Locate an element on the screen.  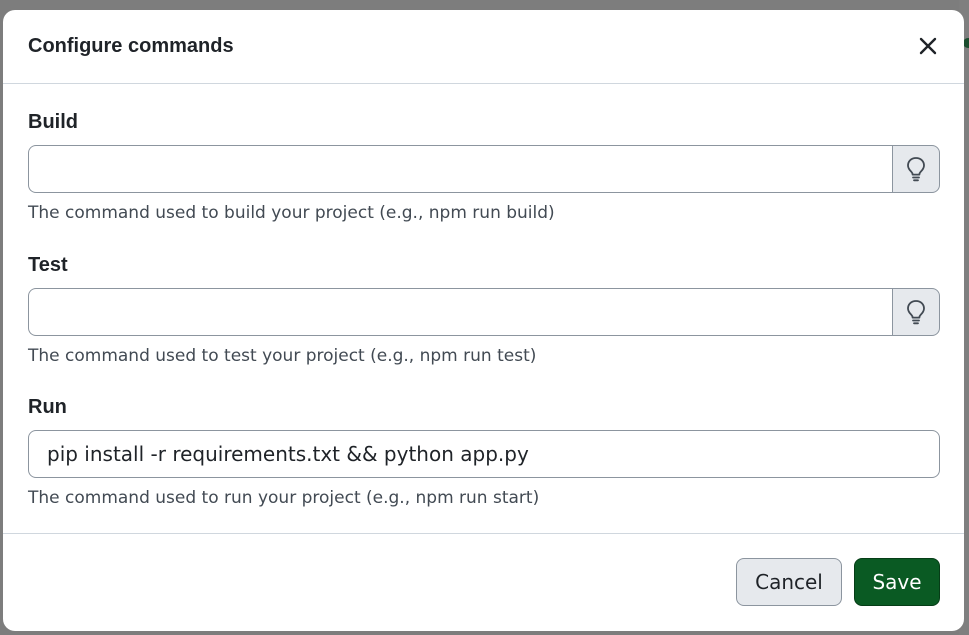
close-button is located at coordinates (928, 46).